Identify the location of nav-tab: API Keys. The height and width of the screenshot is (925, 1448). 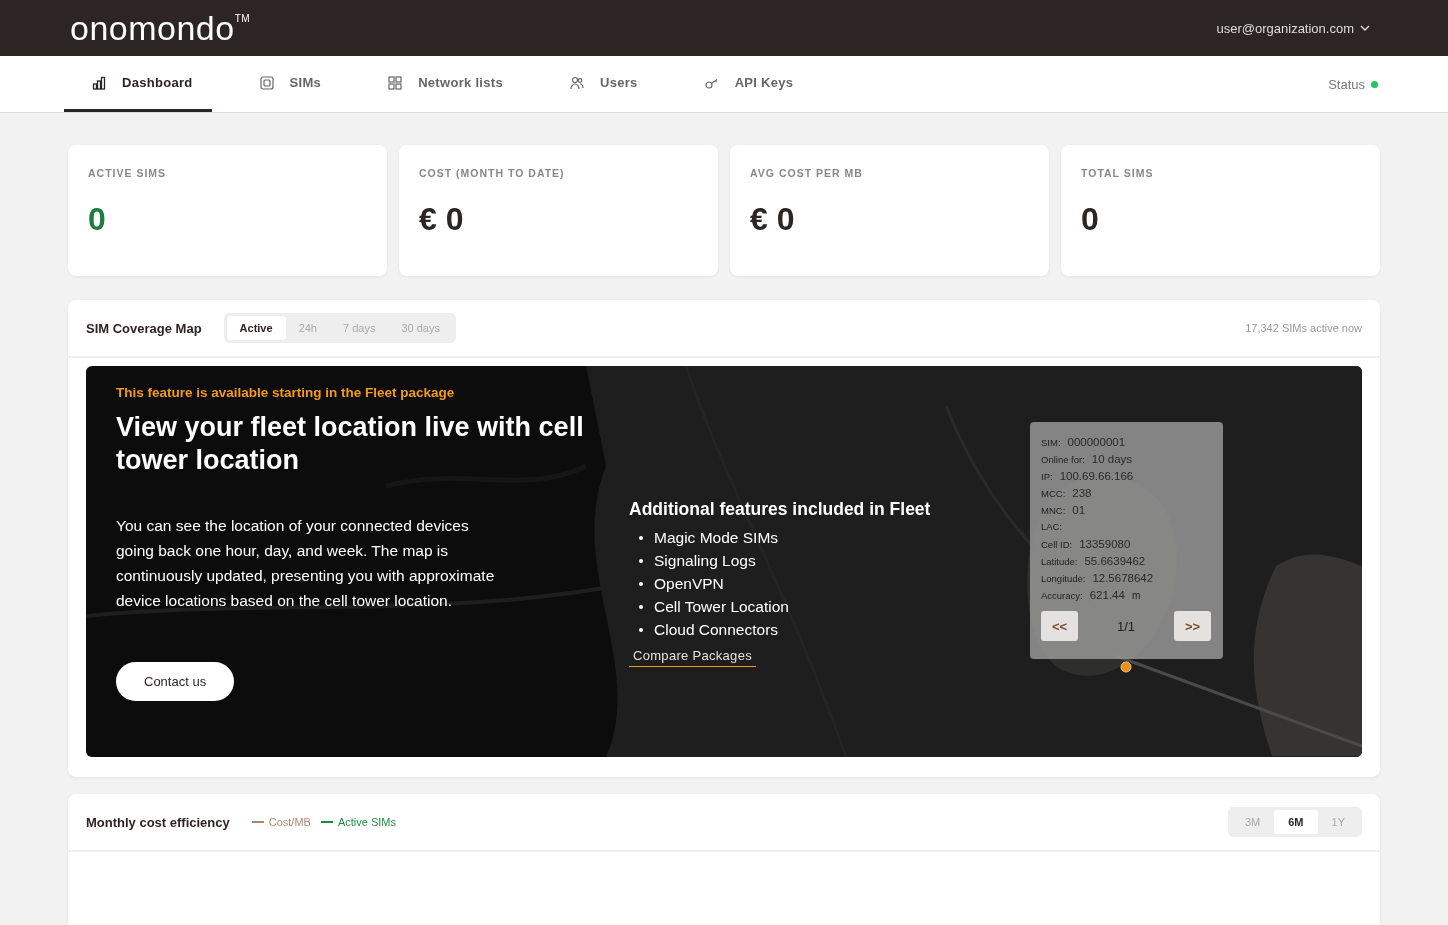
(744, 84).